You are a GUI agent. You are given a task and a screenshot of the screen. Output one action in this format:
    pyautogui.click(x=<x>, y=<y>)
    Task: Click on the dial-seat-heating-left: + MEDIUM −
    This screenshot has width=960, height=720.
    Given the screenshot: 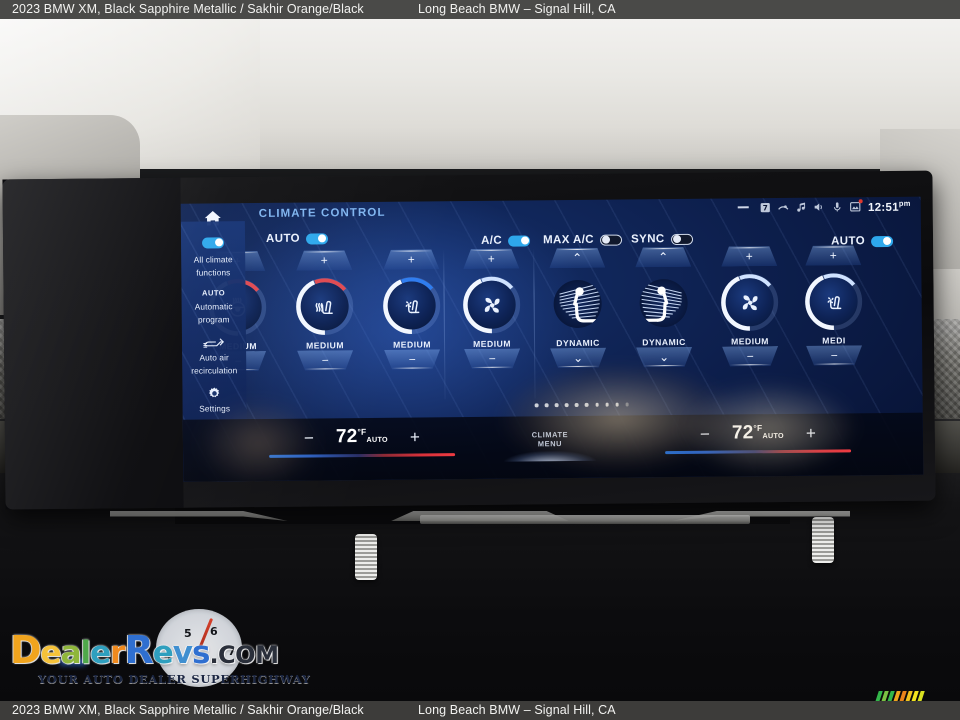 What is the action you would take?
    pyautogui.click(x=325, y=329)
    